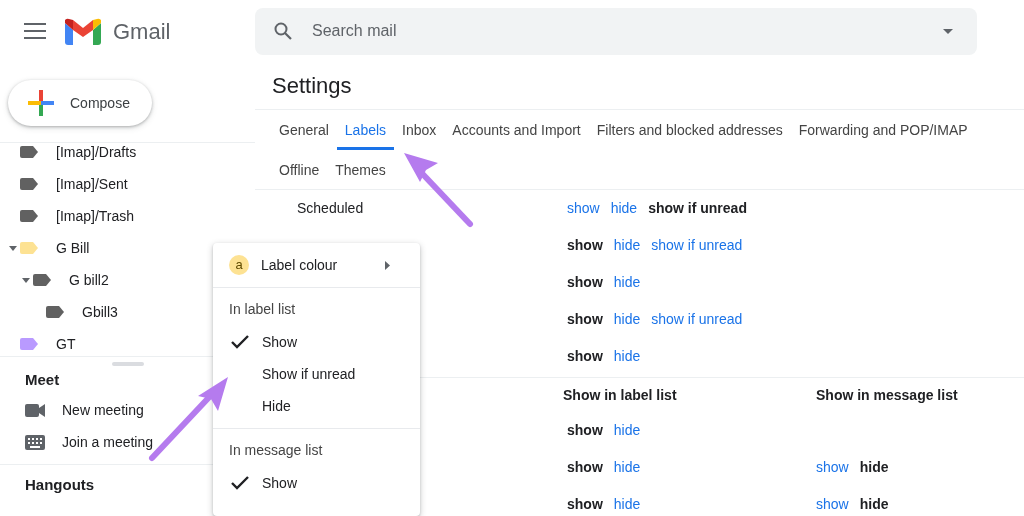 This screenshot has height=516, width=1024. Describe the element at coordinates (60, 484) in the screenshot. I see `section-title: Hangouts` at that location.